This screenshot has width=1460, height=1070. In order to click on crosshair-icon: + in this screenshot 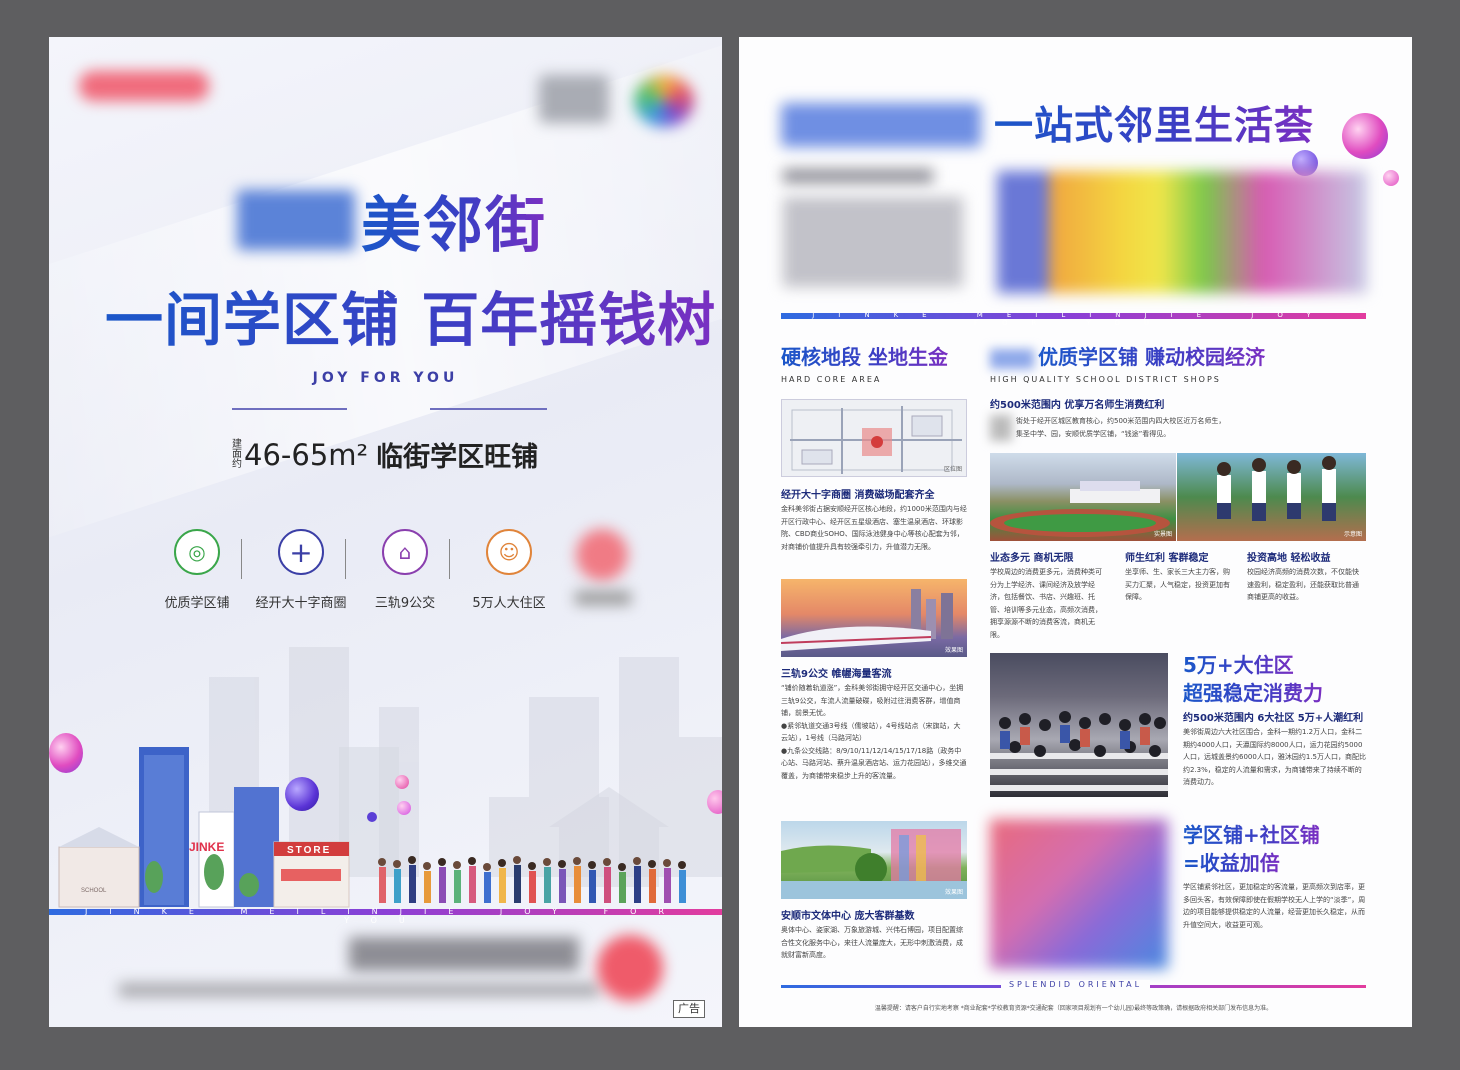, I will do `click(301, 552)`.